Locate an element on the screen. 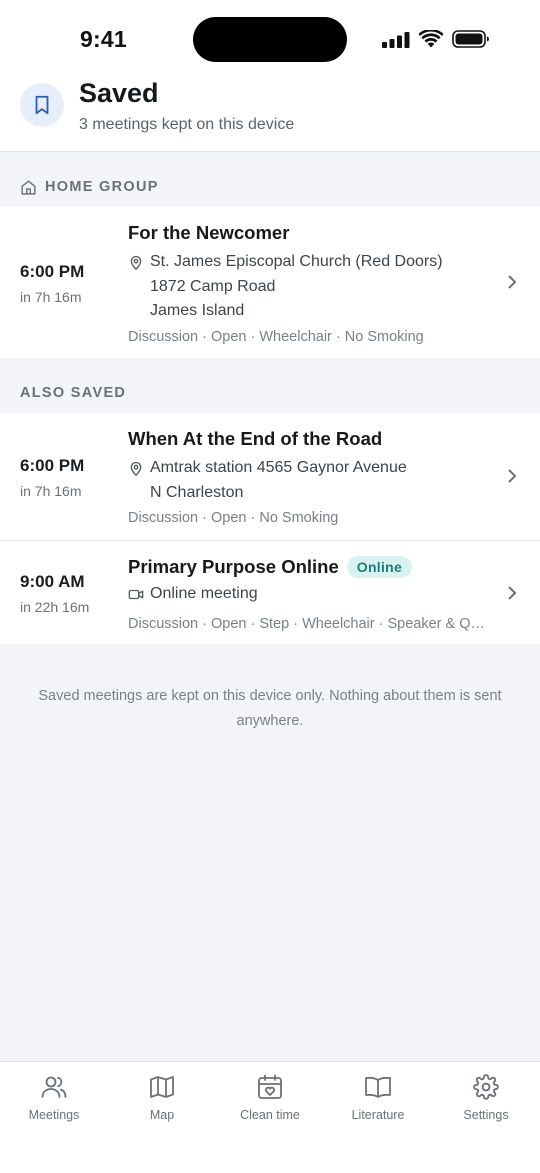  tab-label: Settings is located at coordinates (486, 1115).